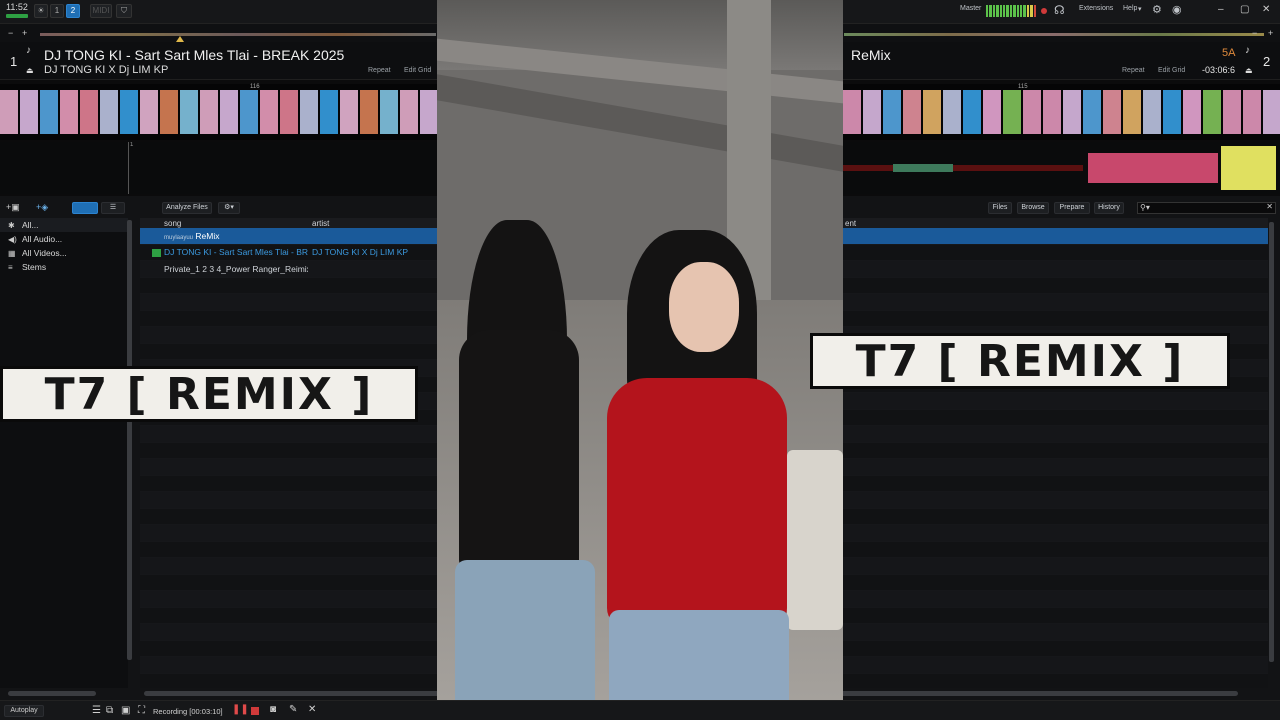 Image resolution: width=1280 pixels, height=720 pixels. I want to click on stop-icon, so click(255, 711).